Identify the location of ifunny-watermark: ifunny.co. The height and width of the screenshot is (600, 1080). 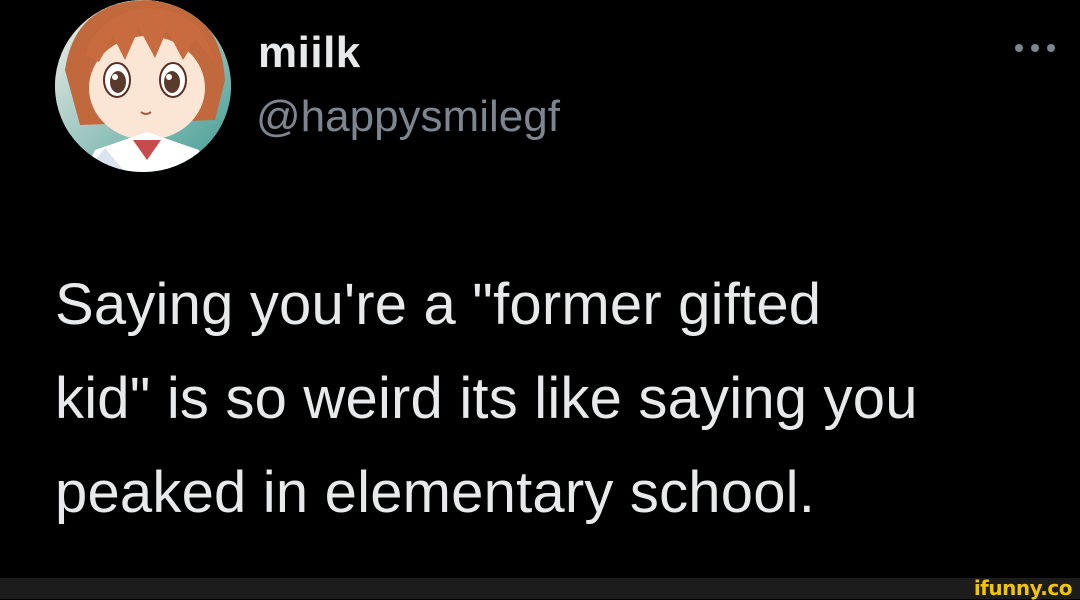
(1023, 588).